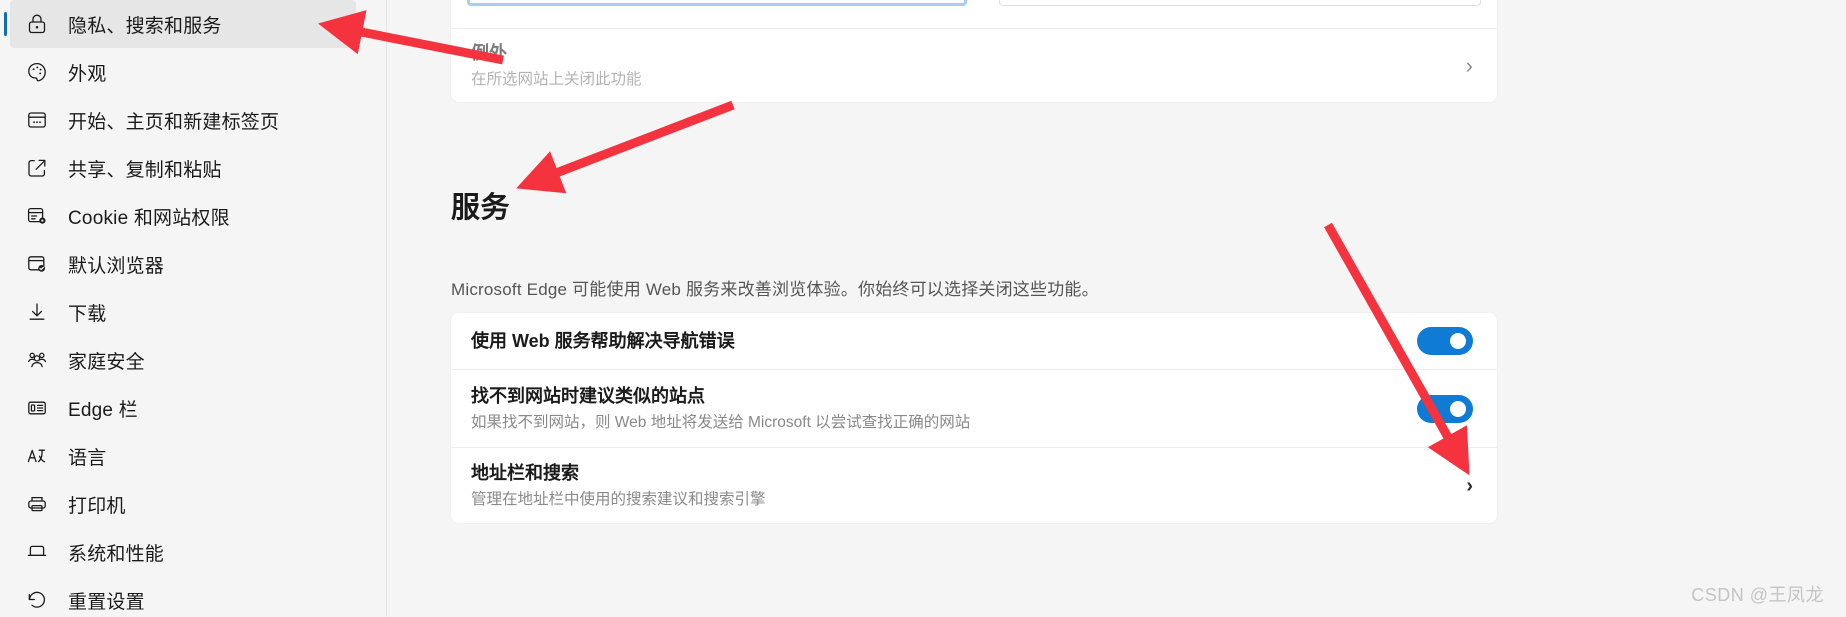 This screenshot has height=617, width=1846. I want to click on laptop-icon, so click(37, 552).